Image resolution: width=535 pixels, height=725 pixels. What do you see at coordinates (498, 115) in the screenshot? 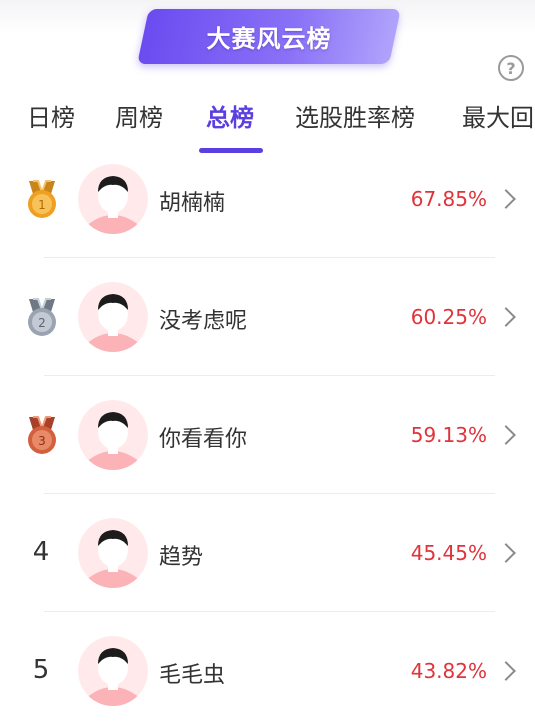
I see `tab-max-drawdown: 最大回` at bounding box center [498, 115].